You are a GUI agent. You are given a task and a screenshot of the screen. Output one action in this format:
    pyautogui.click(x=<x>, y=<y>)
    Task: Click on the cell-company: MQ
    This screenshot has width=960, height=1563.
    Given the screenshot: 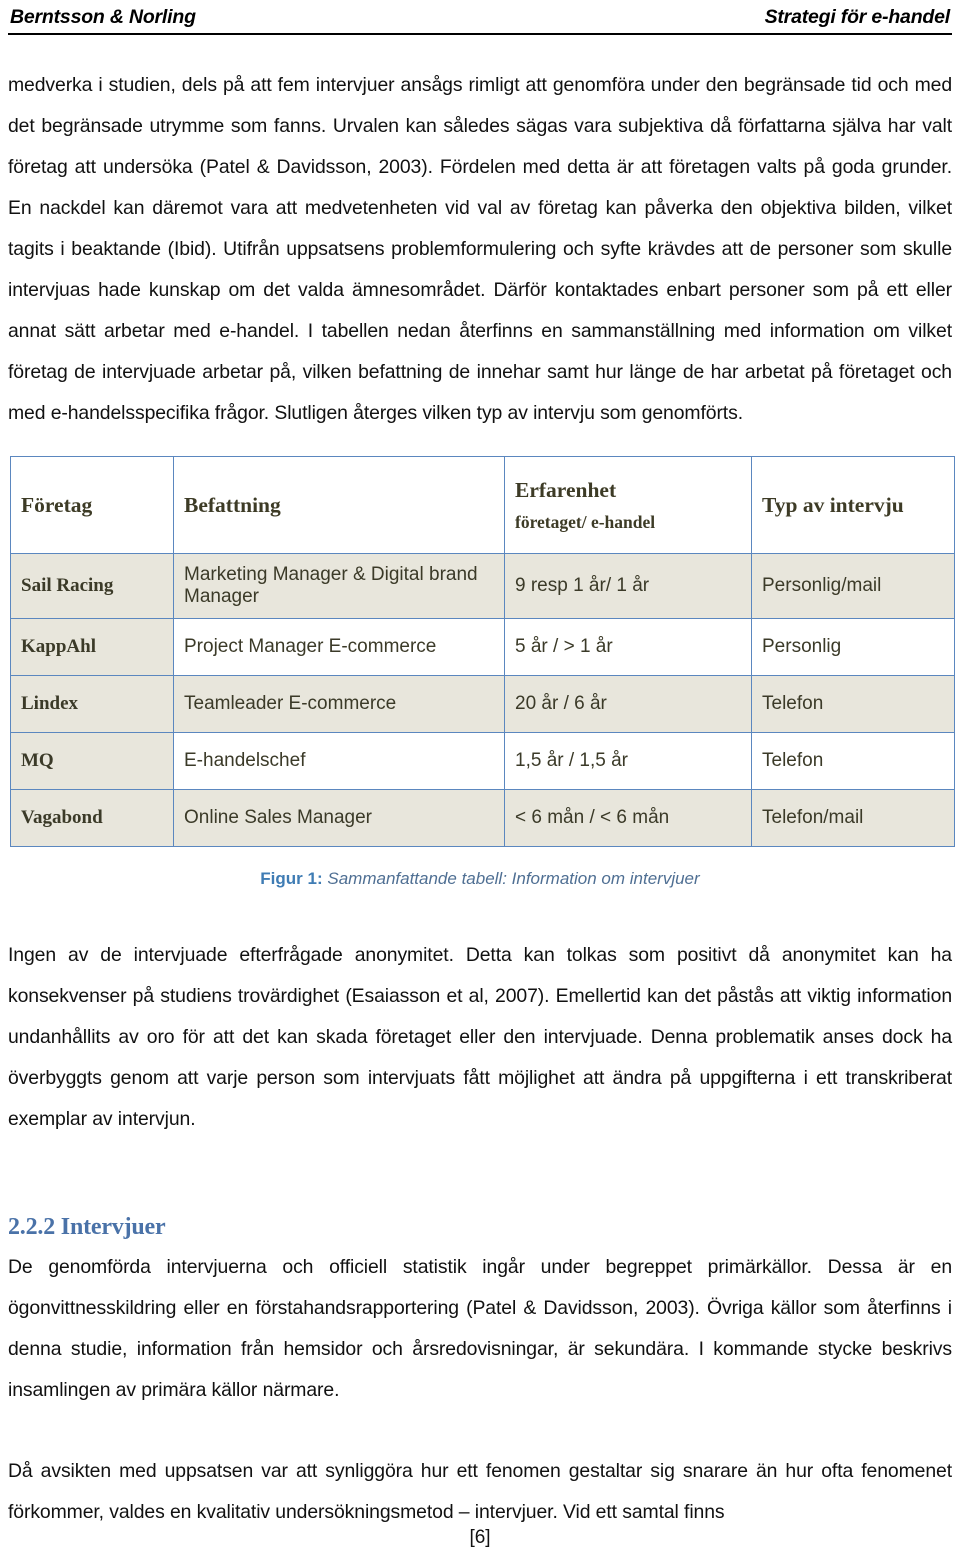 What is the action you would take?
    pyautogui.click(x=92, y=761)
    